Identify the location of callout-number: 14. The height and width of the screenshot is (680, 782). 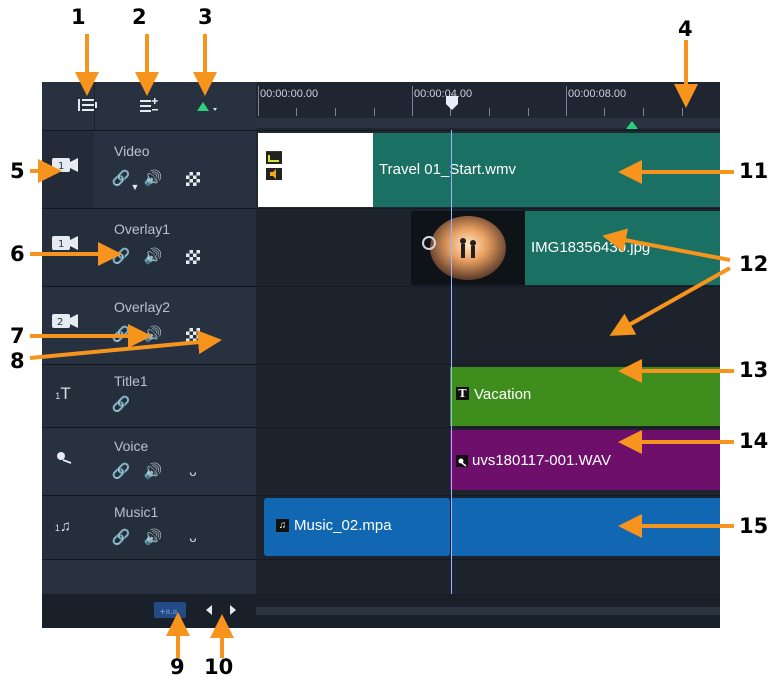
(754, 441).